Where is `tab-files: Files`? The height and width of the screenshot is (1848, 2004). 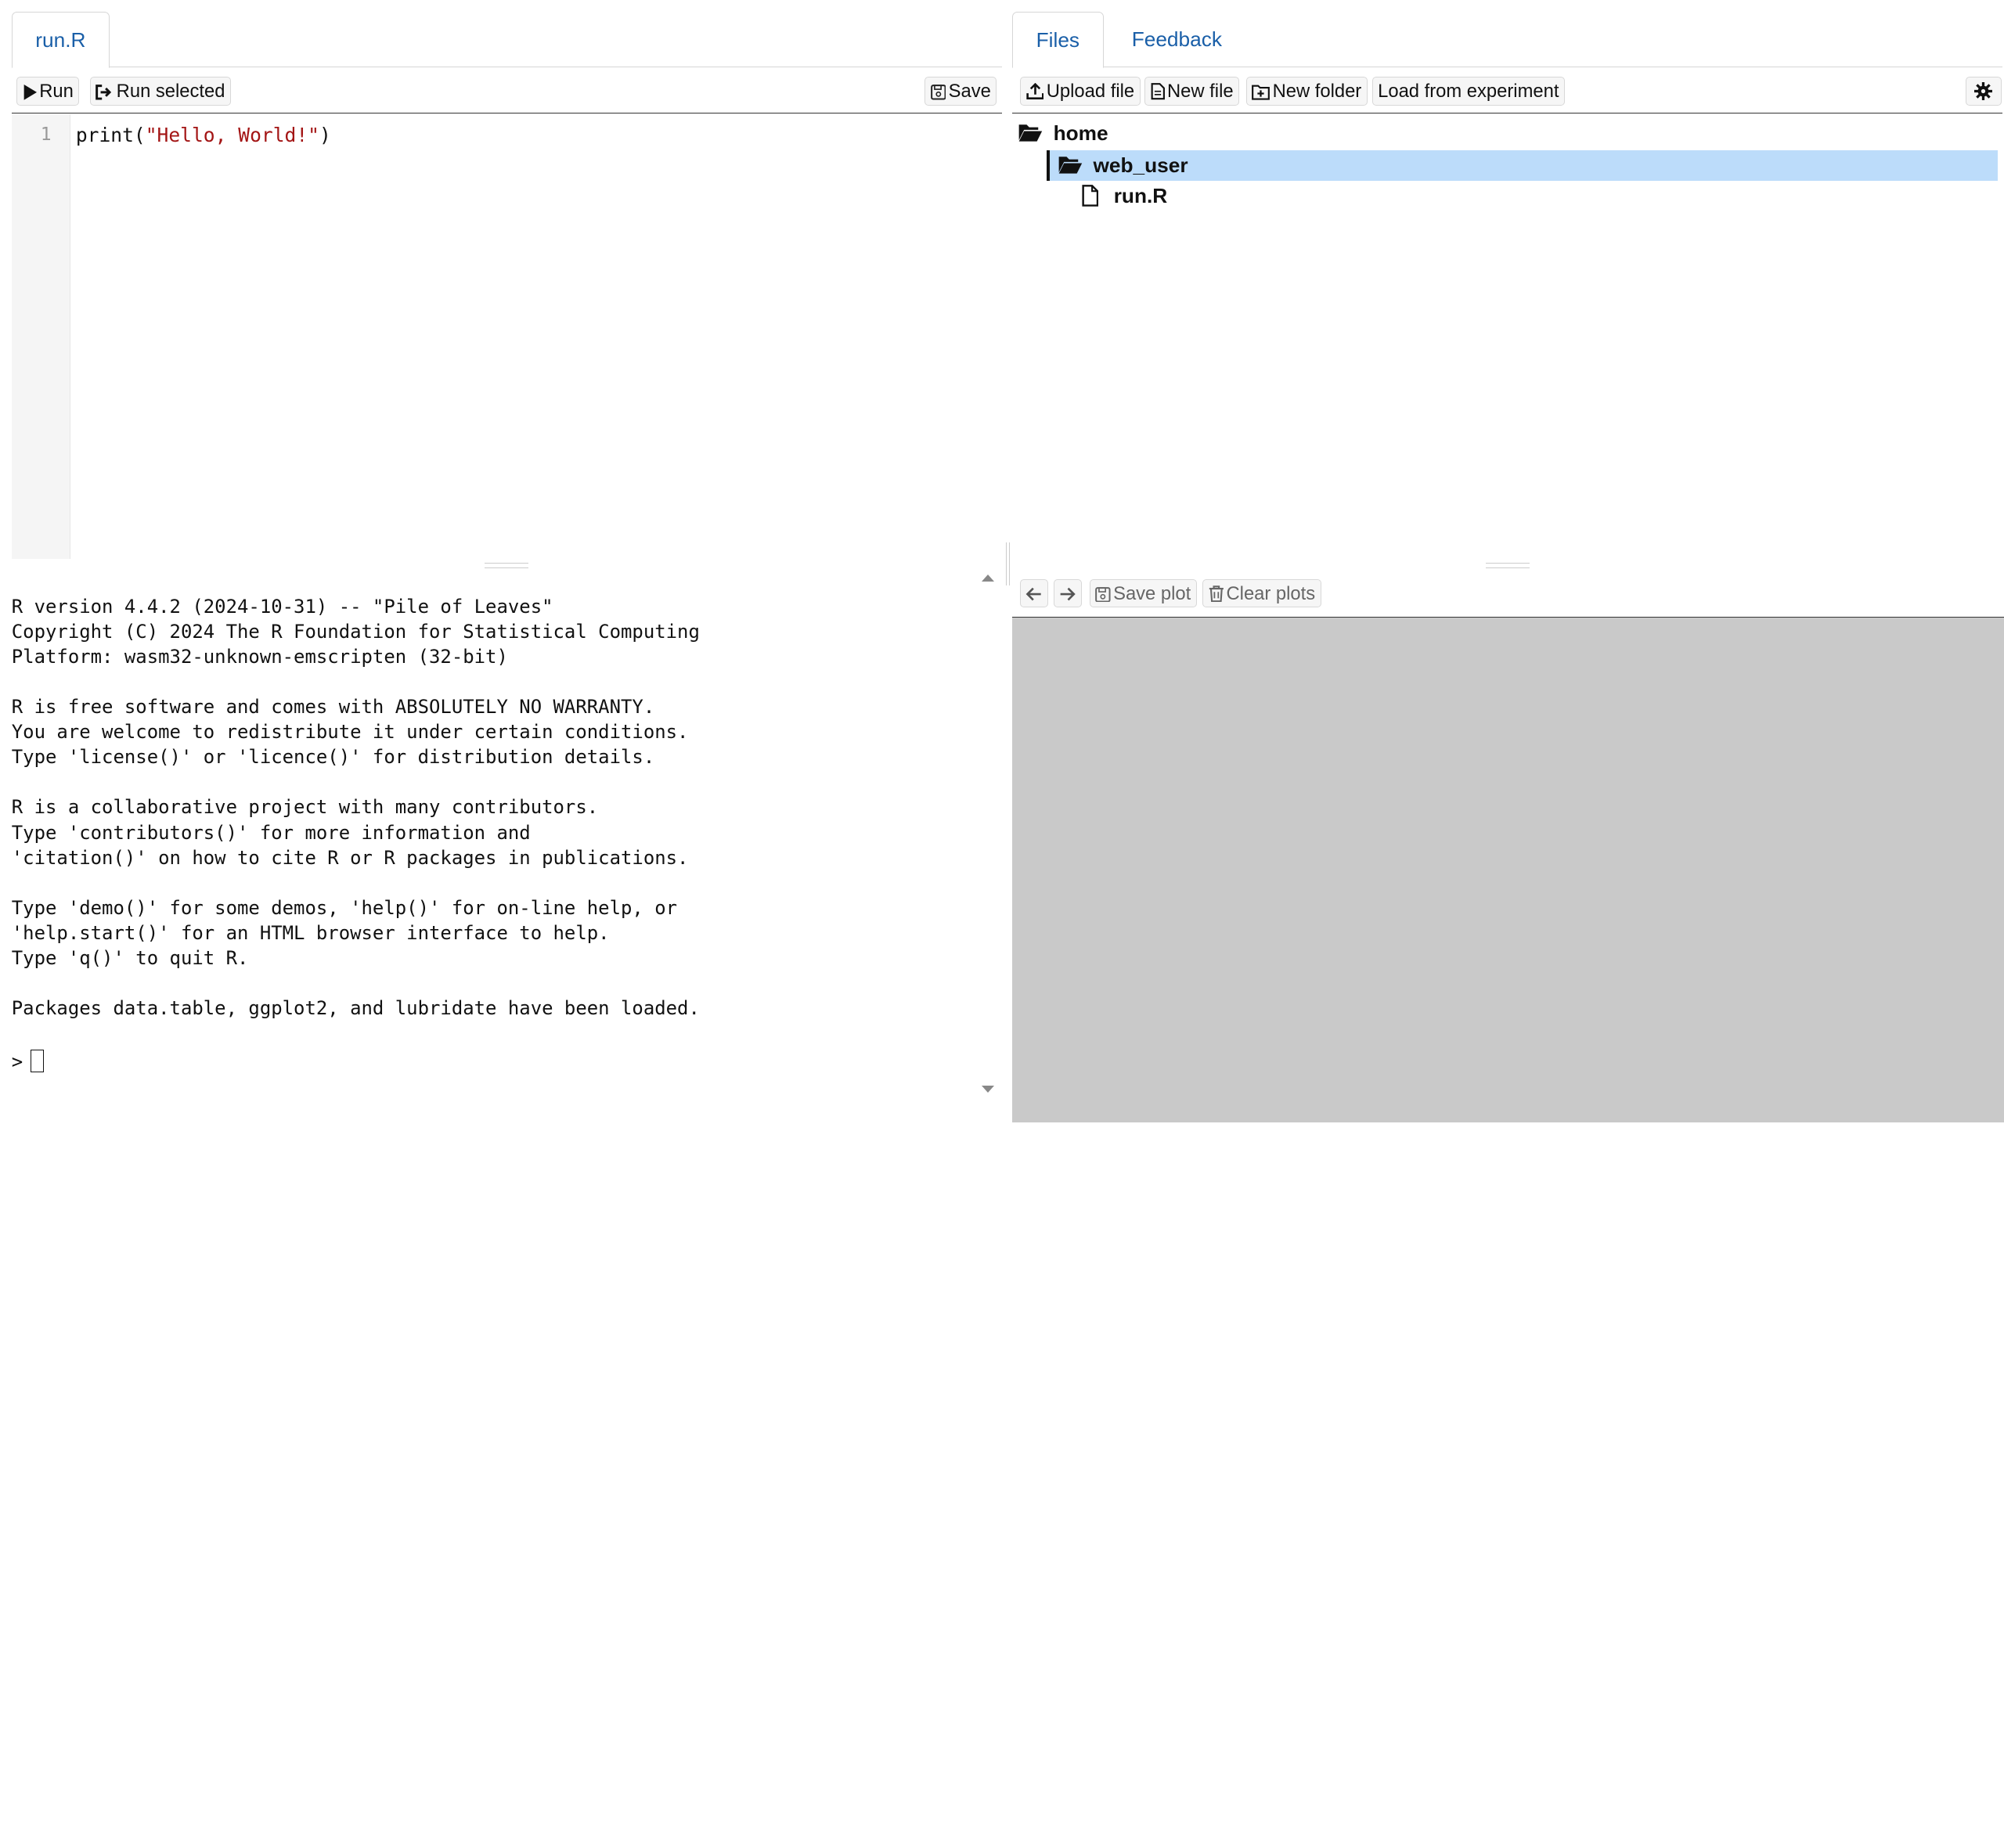 tab-files: Files is located at coordinates (1058, 39).